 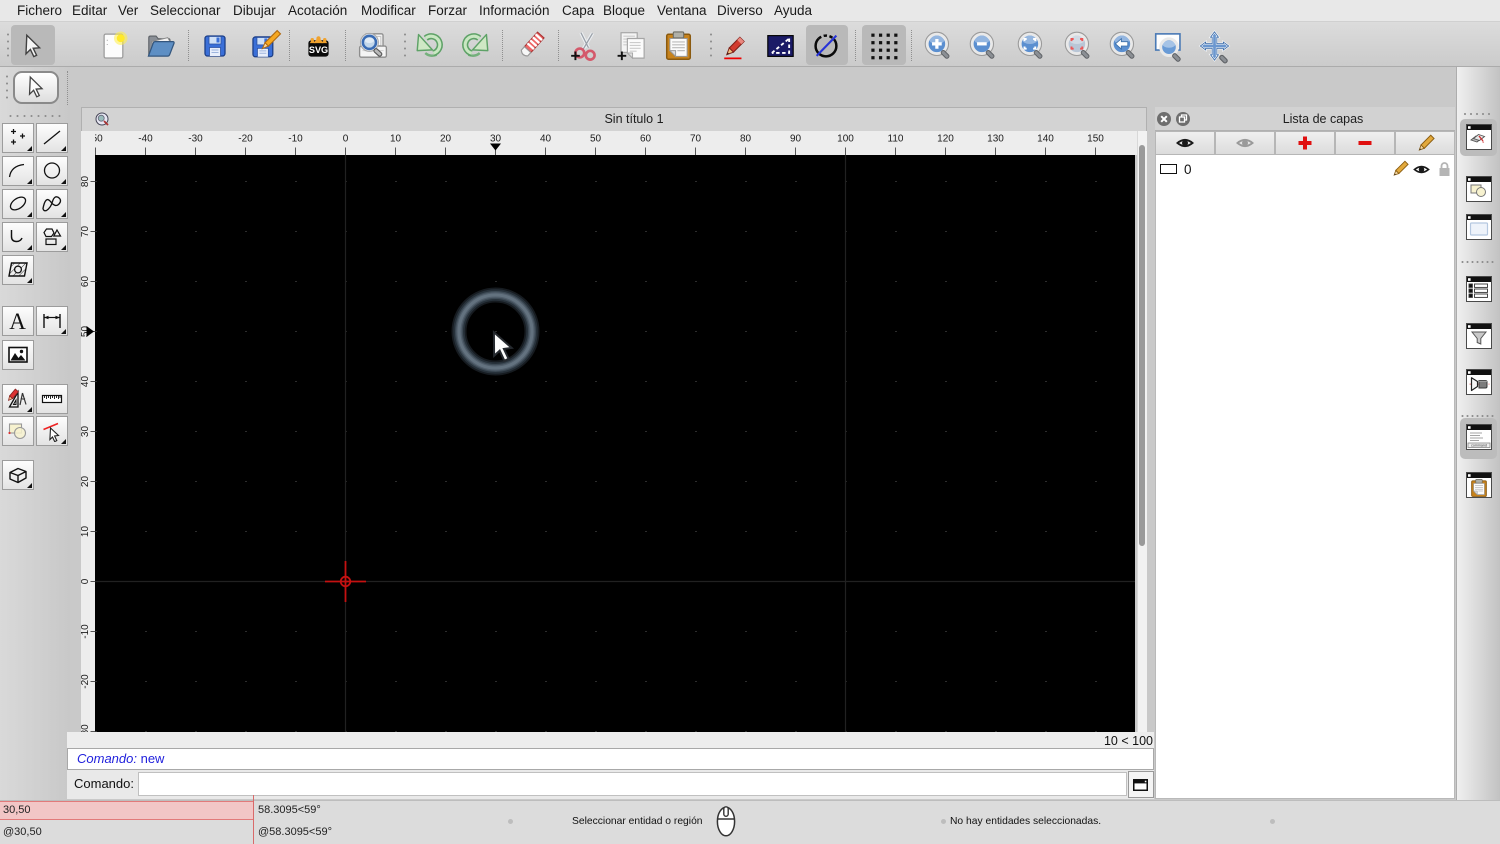 I want to click on svg-text: 50, so click(x=596, y=139).